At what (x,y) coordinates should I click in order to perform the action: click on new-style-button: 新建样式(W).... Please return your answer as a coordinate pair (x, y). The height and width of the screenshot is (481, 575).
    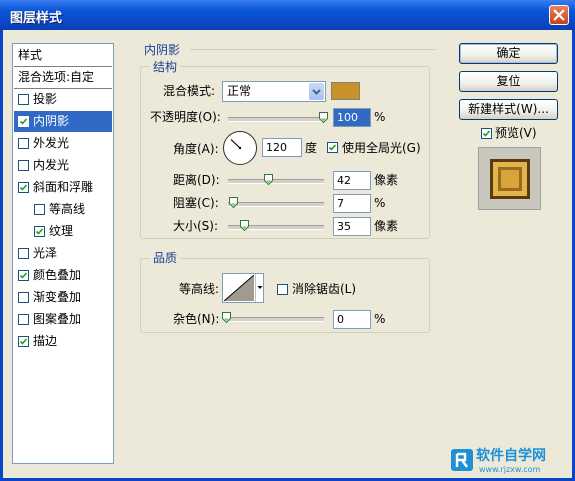
    Looking at the image, I should click on (508, 109).